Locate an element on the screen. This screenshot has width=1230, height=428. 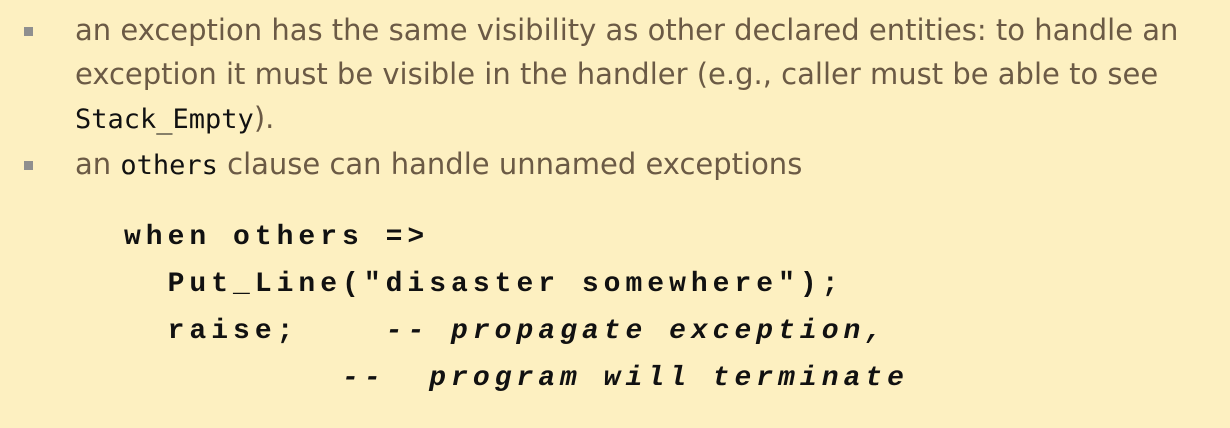
inline-code: others is located at coordinates (169, 165).